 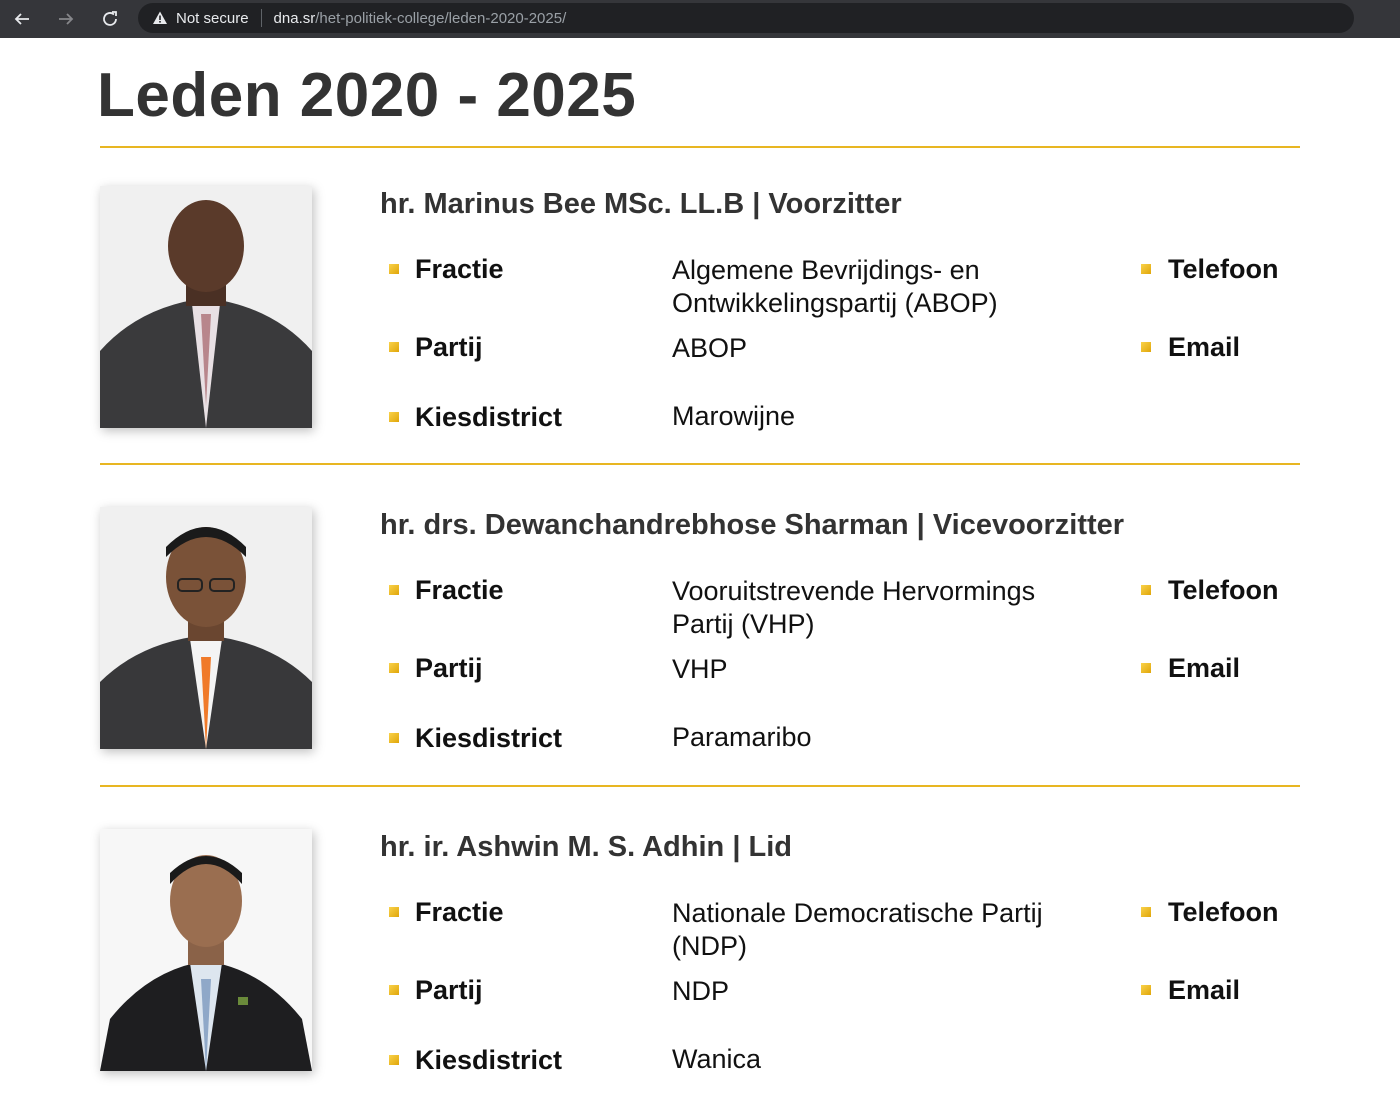 I want to click on kiesdistrict-value: Paramaribo, so click(x=742, y=737).